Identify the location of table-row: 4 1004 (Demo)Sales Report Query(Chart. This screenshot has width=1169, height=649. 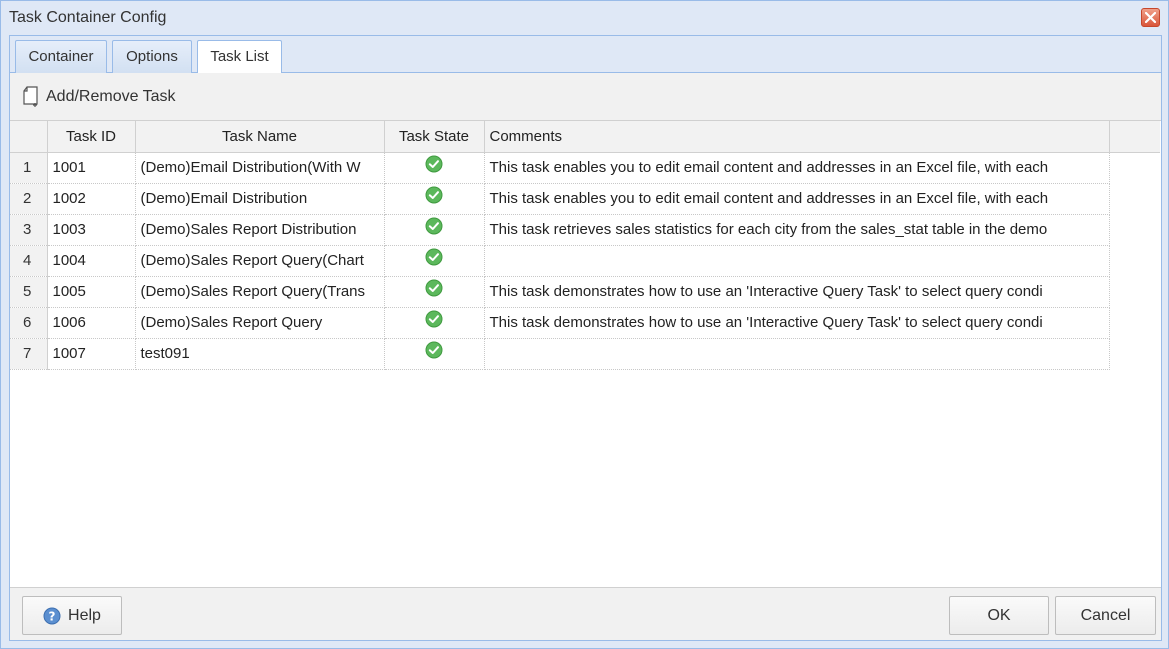
(585, 261).